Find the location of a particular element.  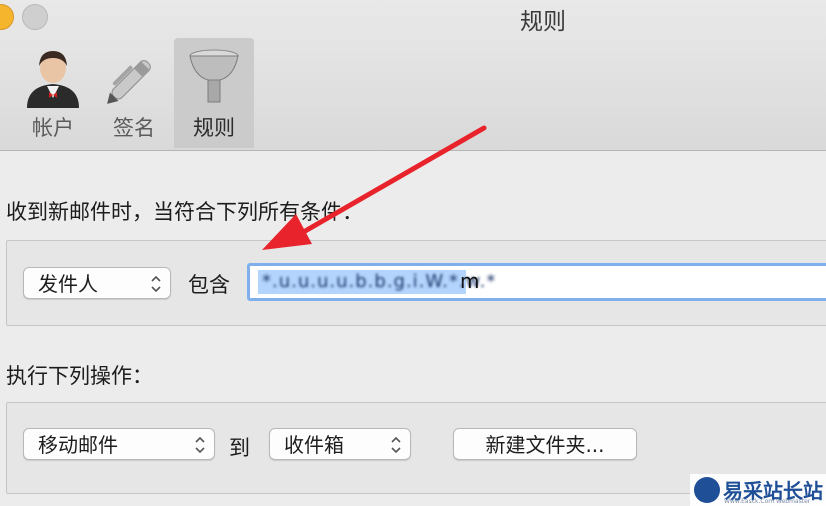

tab-rules: 规则 is located at coordinates (214, 93).